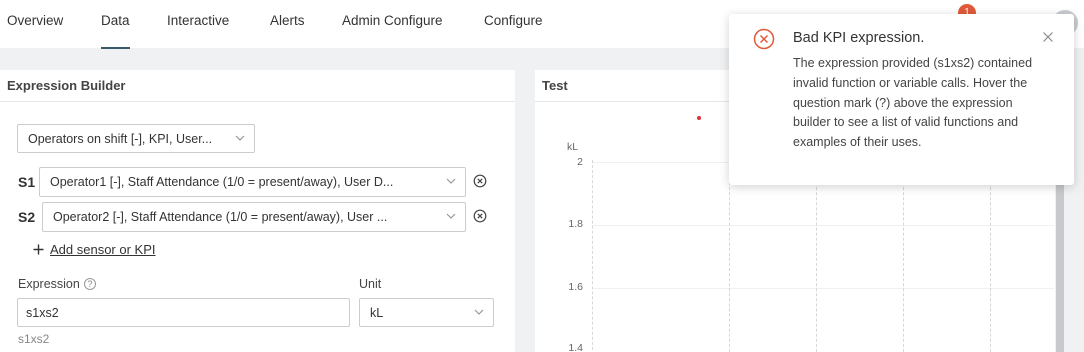 Image resolution: width=1084 pixels, height=352 pixels. Describe the element at coordinates (575, 287) in the screenshot. I see `y-tick-label: 1.6` at that location.